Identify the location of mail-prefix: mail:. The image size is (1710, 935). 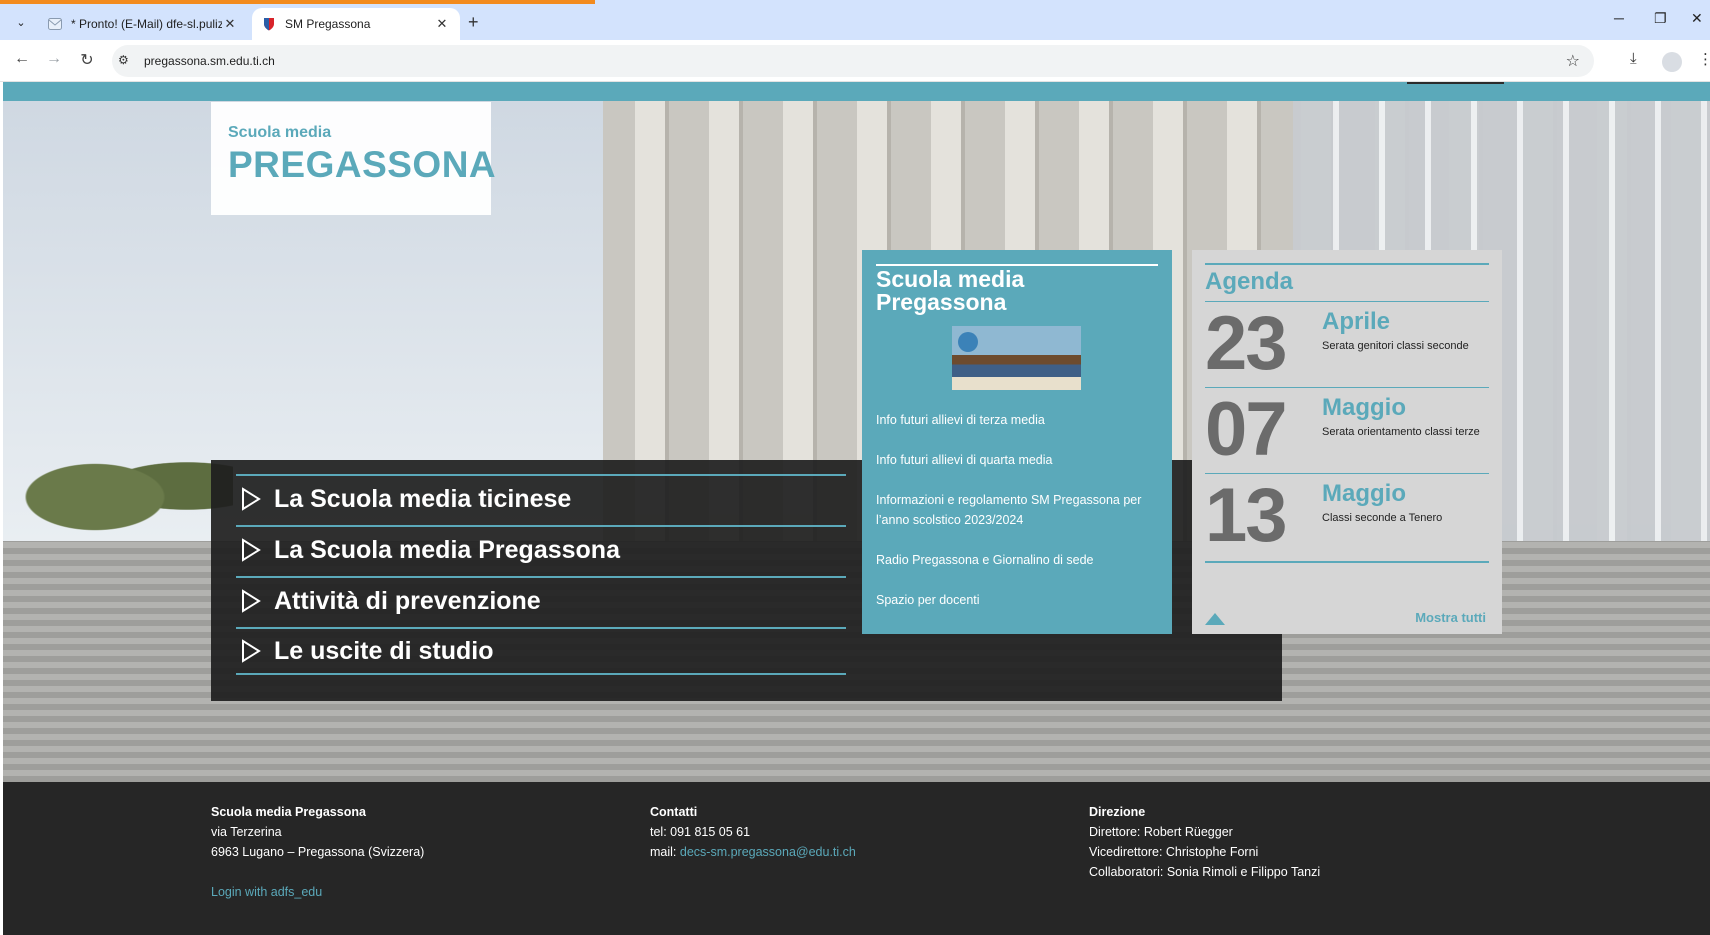
(665, 852).